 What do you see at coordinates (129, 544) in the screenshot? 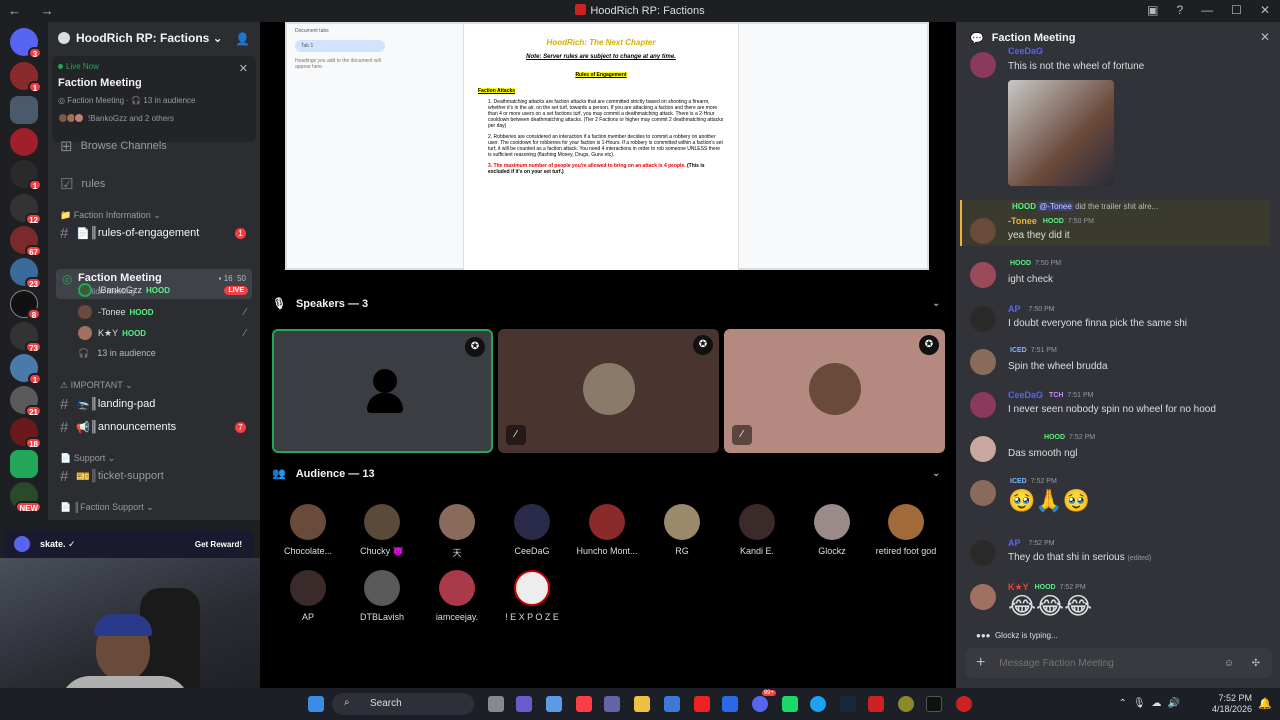
I see `promo-banner: skate. ✓ Get Reward!` at bounding box center [129, 544].